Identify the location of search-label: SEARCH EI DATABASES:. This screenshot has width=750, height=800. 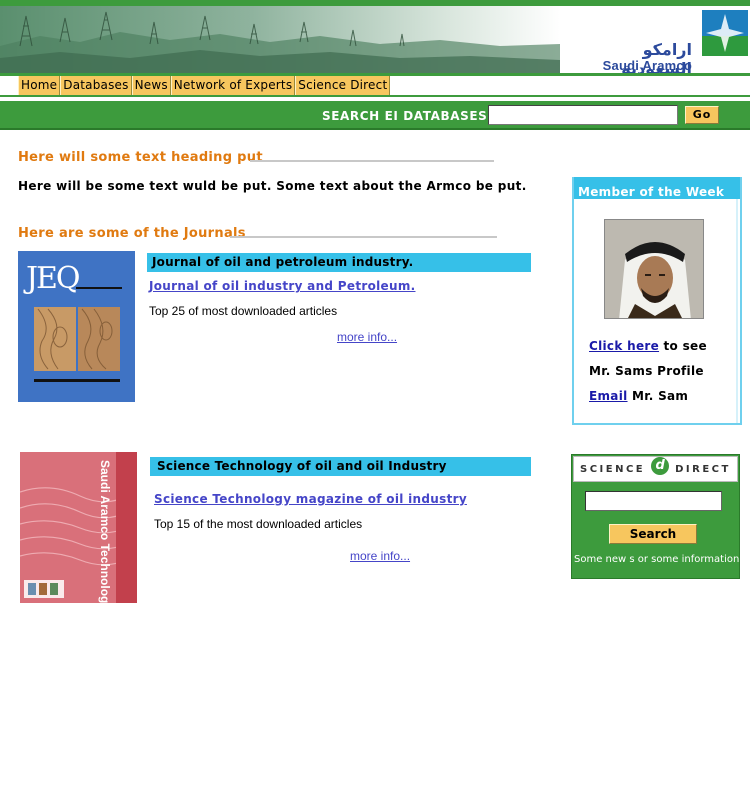
(407, 116).